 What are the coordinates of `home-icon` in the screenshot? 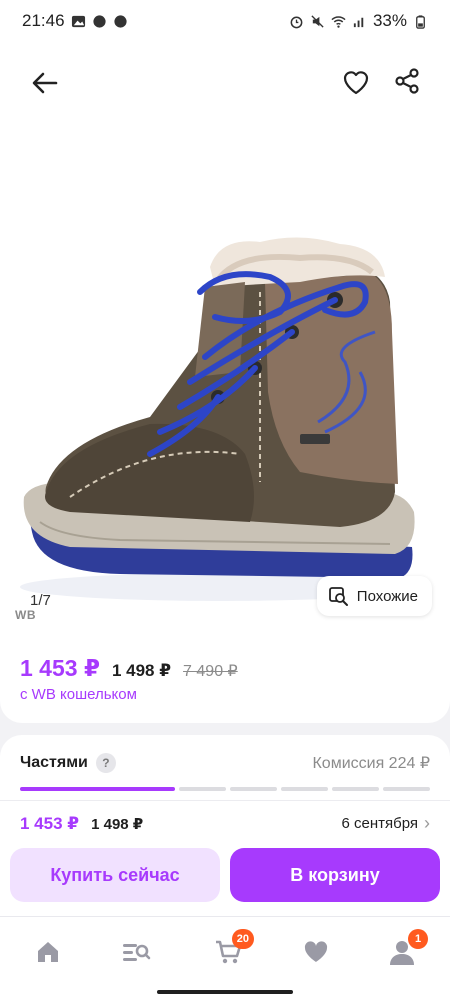 It's located at (48, 952).